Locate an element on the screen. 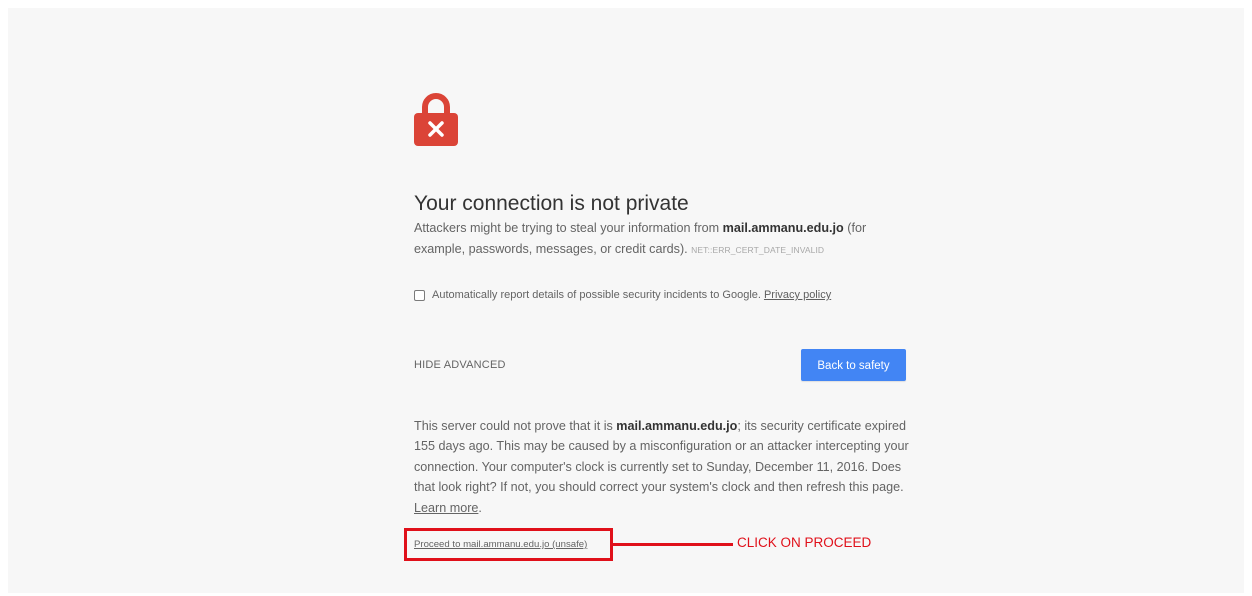 The width and height of the screenshot is (1252, 596). details-host: mail.ammanu.edu.jo is located at coordinates (677, 426).